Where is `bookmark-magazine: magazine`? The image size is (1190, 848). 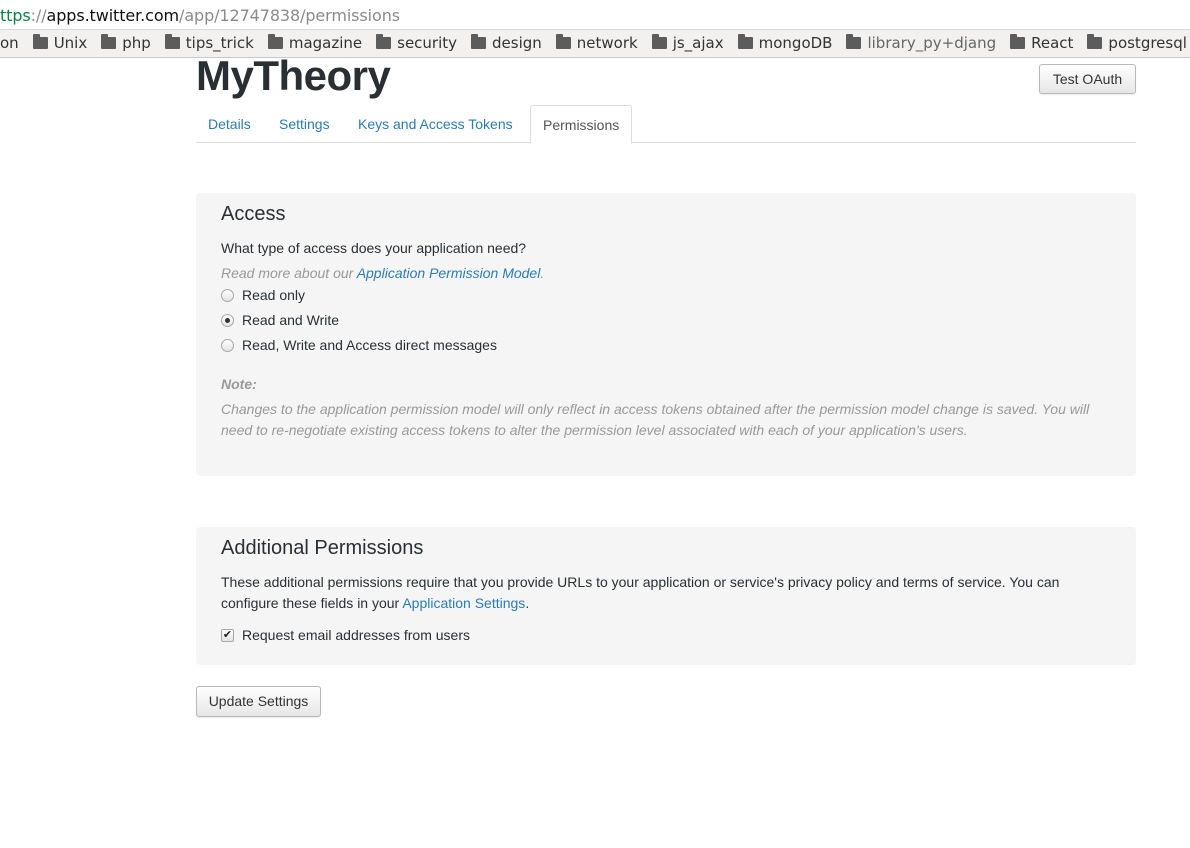 bookmark-magazine: magazine is located at coordinates (315, 43).